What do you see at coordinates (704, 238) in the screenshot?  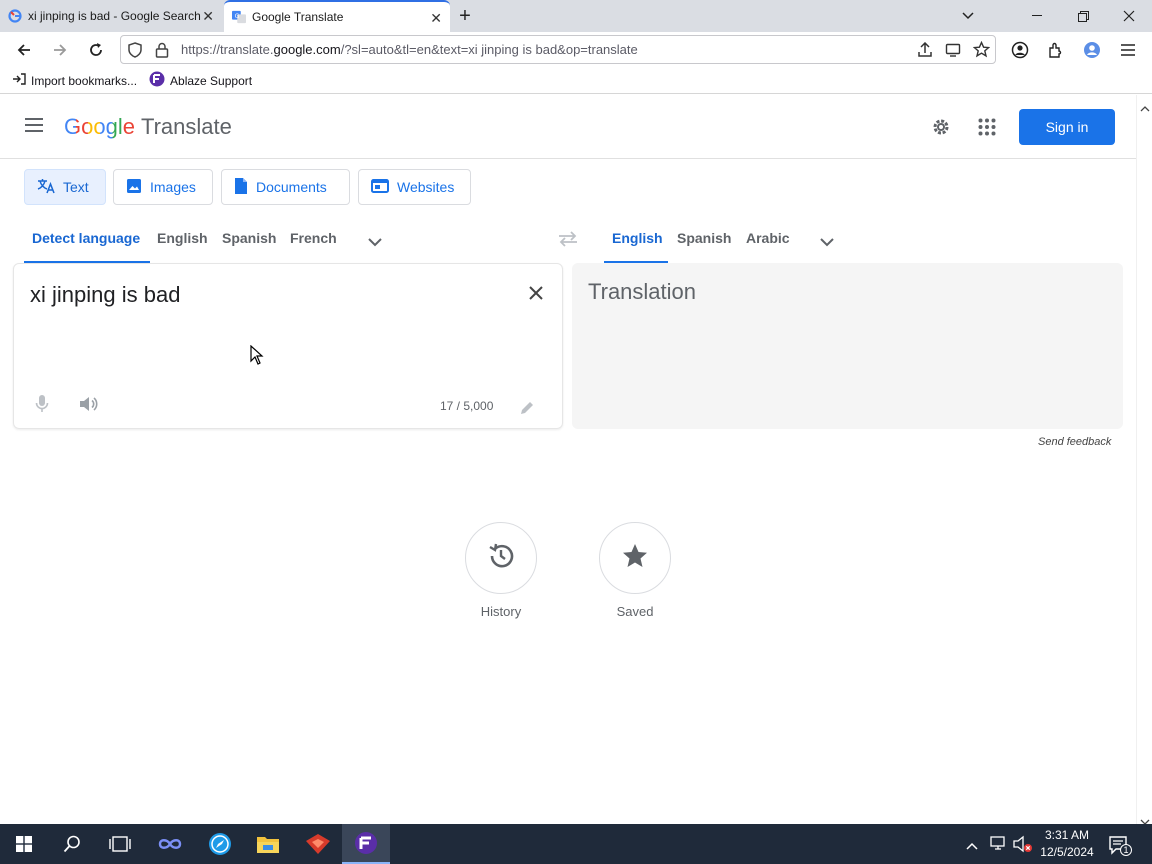 I see `target-lang-spanish: Spanish` at bounding box center [704, 238].